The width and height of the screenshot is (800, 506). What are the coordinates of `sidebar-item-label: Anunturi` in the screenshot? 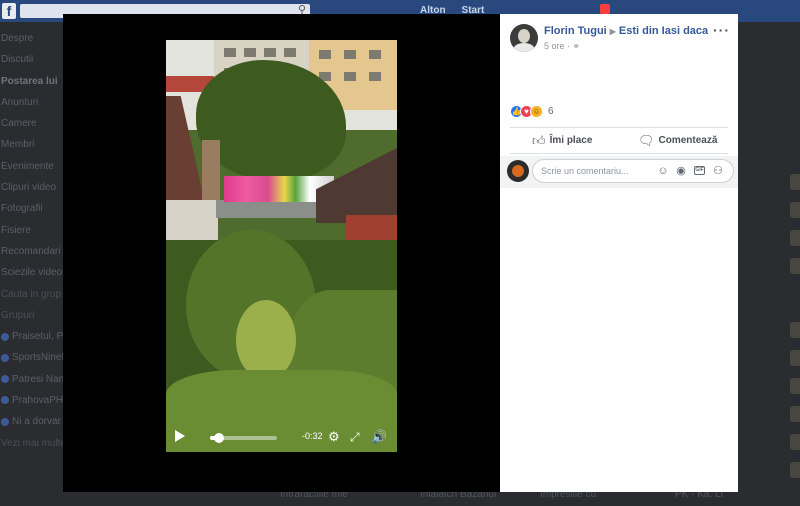 It's located at (20, 102).